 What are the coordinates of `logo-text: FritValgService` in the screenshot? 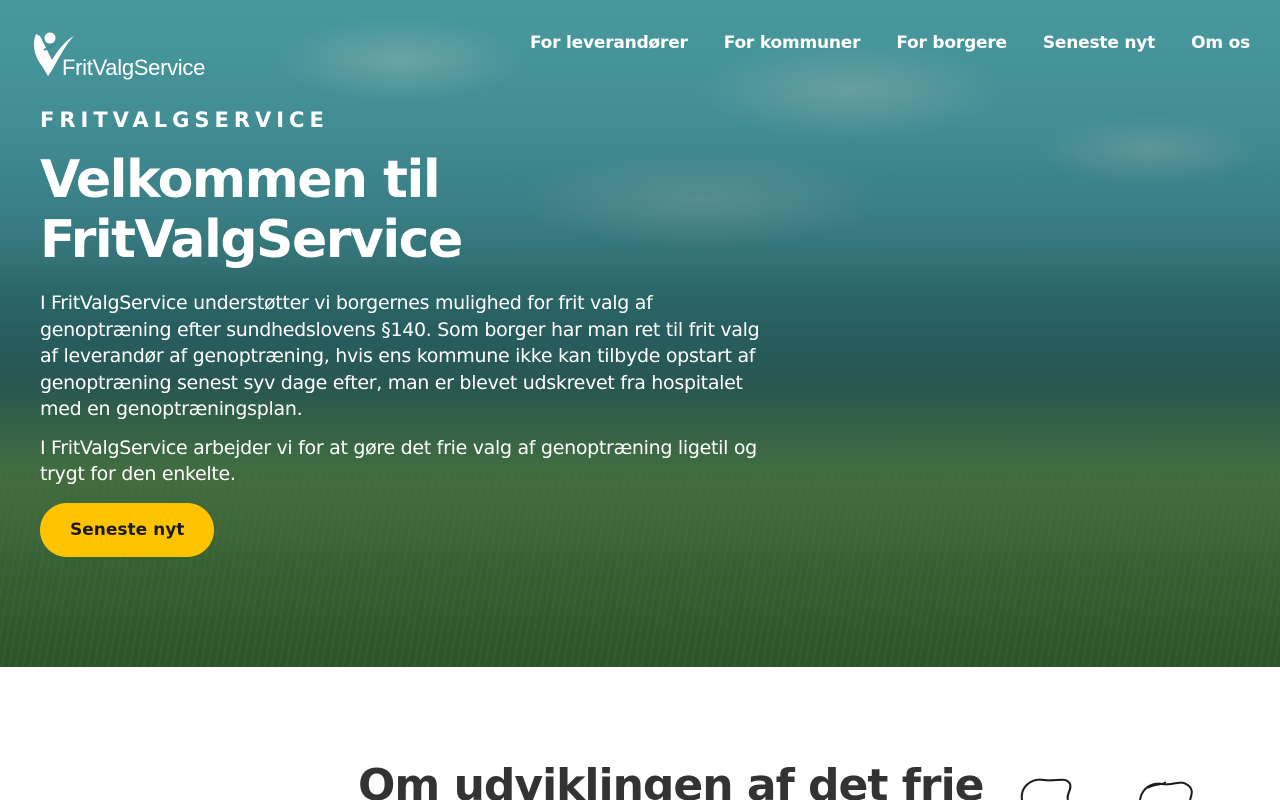 It's located at (134, 67).